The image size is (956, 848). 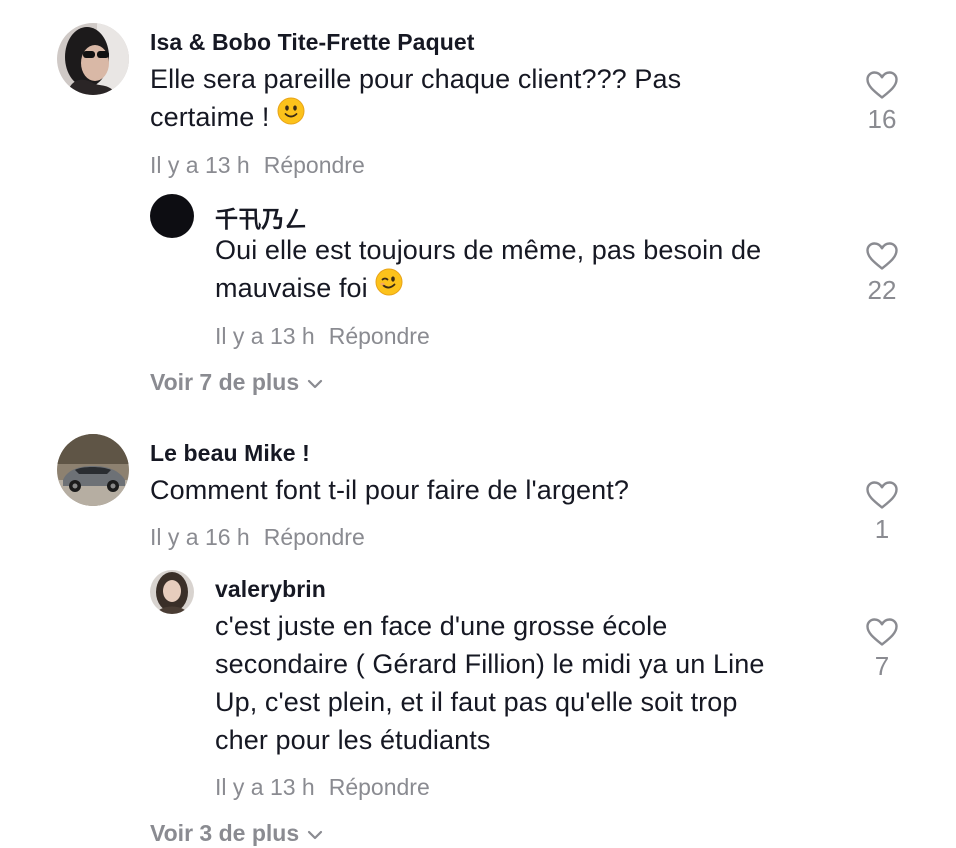 I want to click on comment-text-fragment: mauvaise foi, so click(x=291, y=288).